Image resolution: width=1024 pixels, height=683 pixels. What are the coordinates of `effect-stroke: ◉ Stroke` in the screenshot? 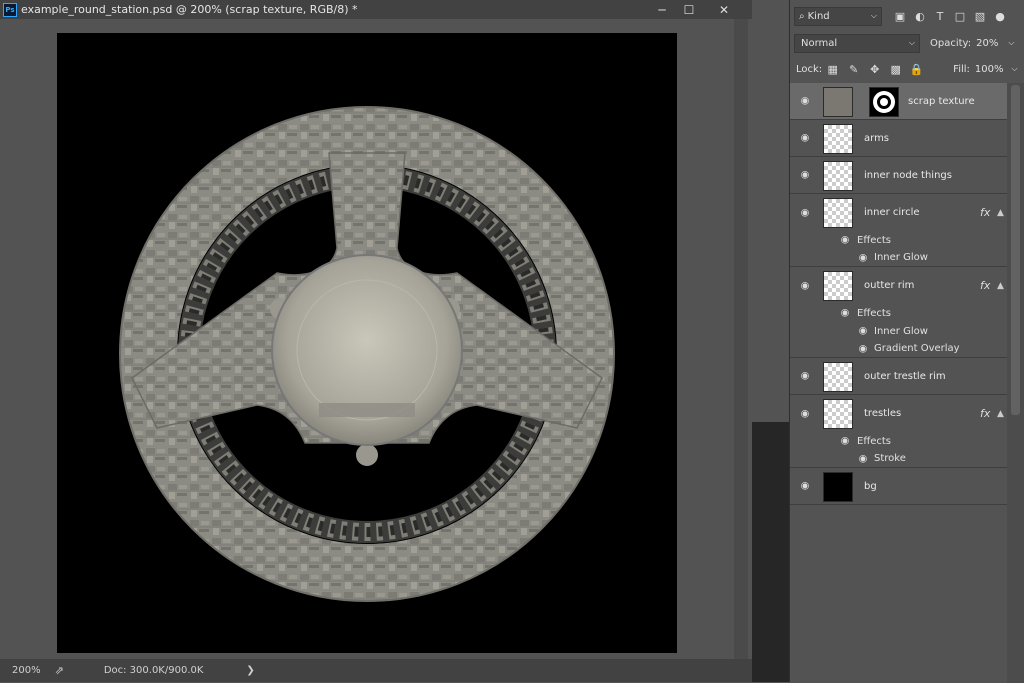 It's located at (898, 459).